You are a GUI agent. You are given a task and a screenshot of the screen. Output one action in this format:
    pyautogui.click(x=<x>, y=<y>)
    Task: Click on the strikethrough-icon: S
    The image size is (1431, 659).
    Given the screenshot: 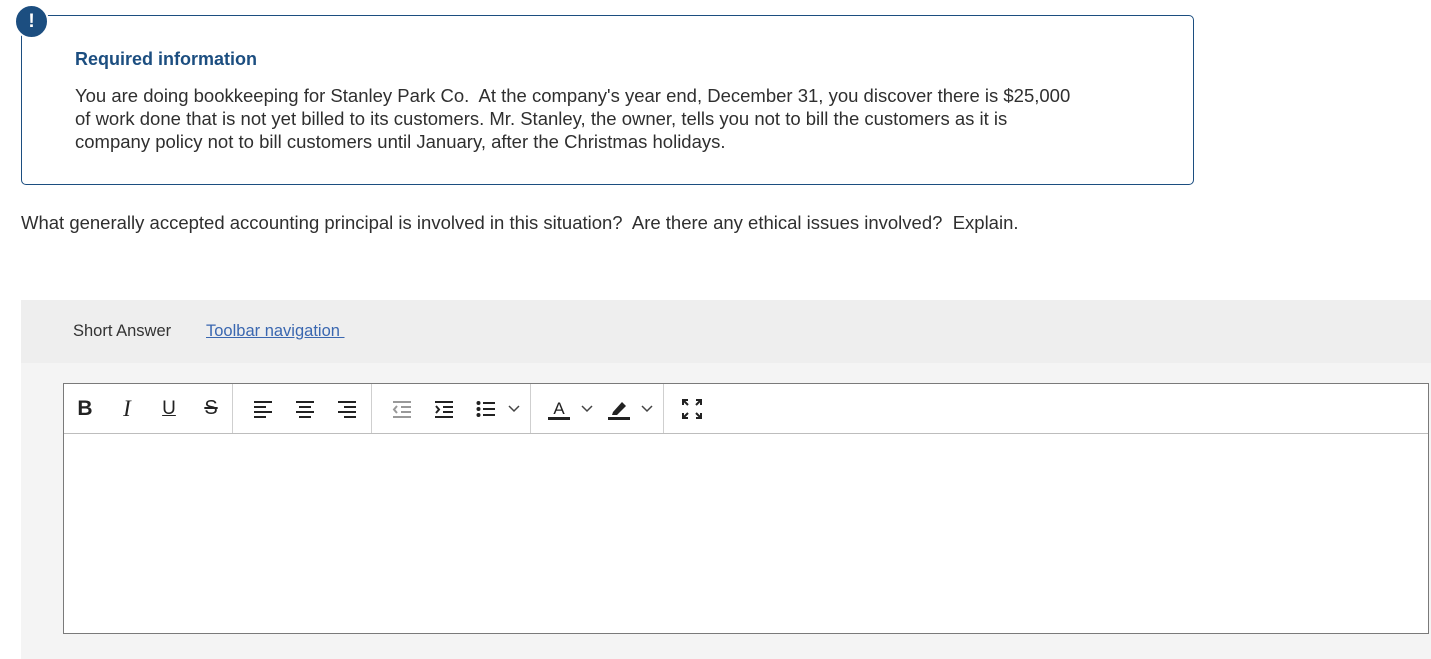 What is the action you would take?
    pyautogui.click(x=211, y=408)
    